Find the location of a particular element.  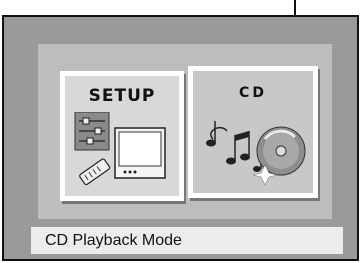

cd-label: CD is located at coordinates (253, 93).